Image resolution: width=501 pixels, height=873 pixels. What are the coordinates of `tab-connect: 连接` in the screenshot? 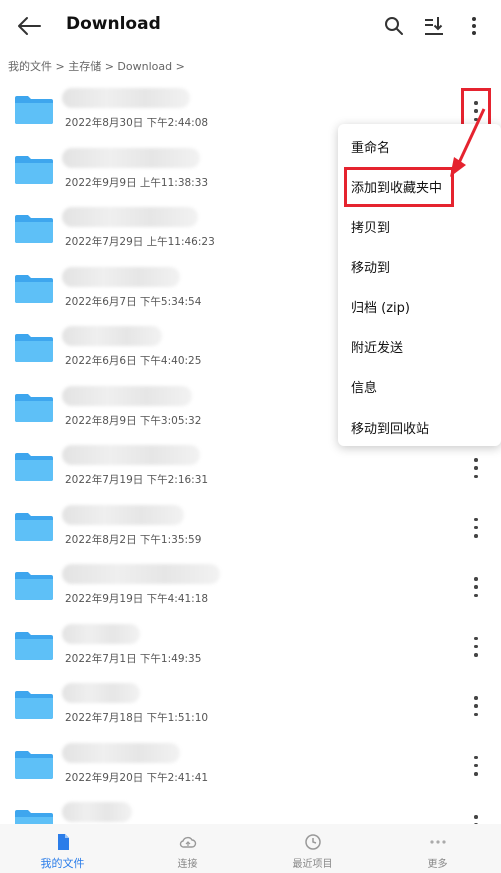 It's located at (187, 848).